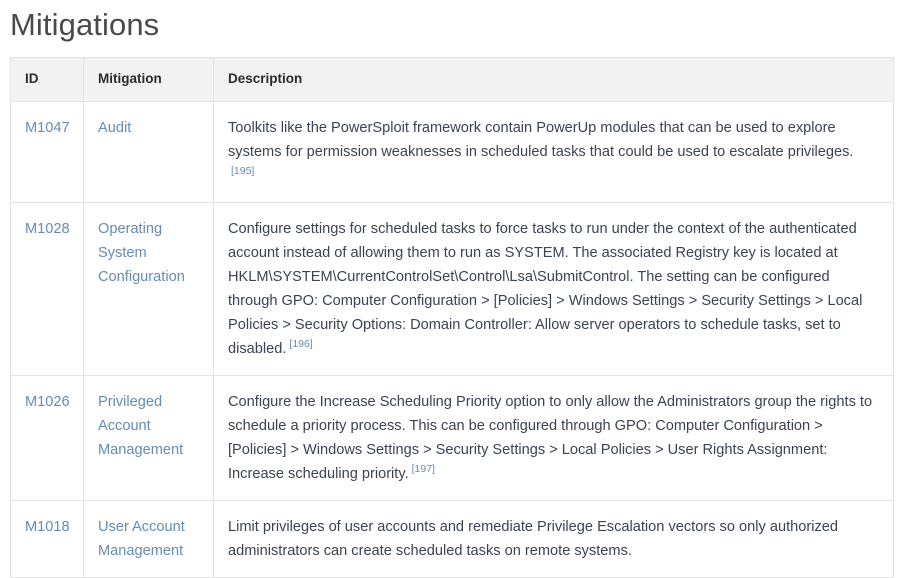 The height and width of the screenshot is (578, 903). Describe the element at coordinates (47, 402) in the screenshot. I see `mitigation-id-link: M1026` at that location.